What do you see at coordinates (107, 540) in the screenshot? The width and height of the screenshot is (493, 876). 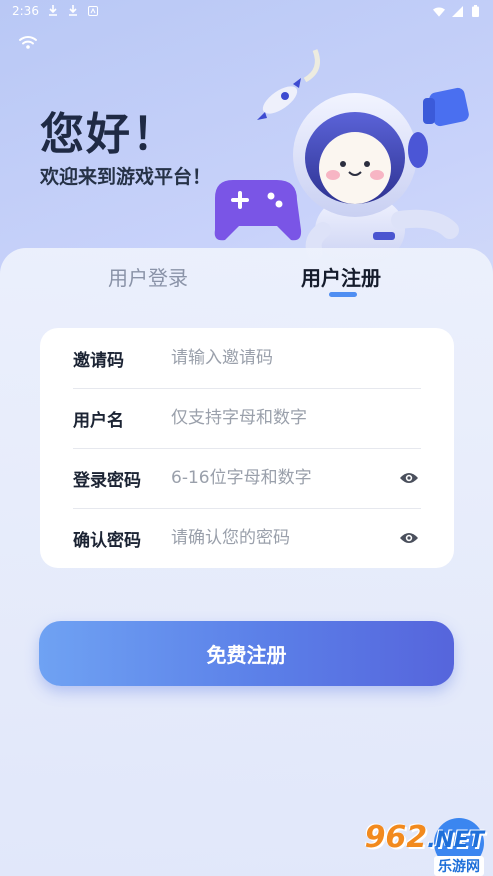 I see `confirm-password-label: 确认密码` at bounding box center [107, 540].